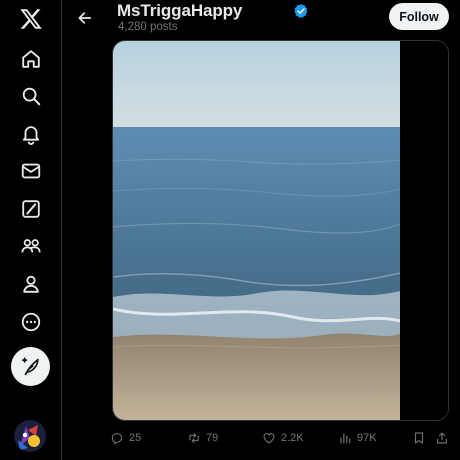 The width and height of the screenshot is (460, 460). Describe the element at coordinates (117, 439) in the screenshot. I see `reply-icon` at that location.